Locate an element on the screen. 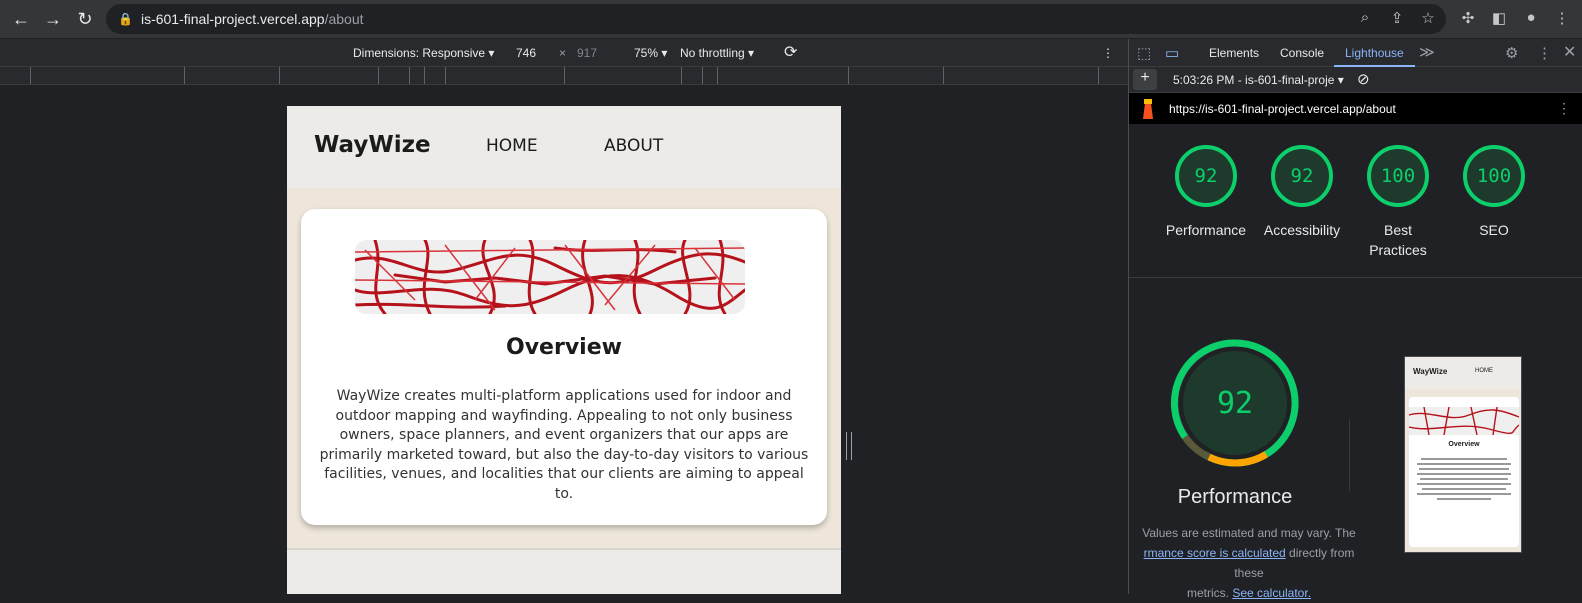  score-gauge-accessibility: 92 is located at coordinates (1302, 176).